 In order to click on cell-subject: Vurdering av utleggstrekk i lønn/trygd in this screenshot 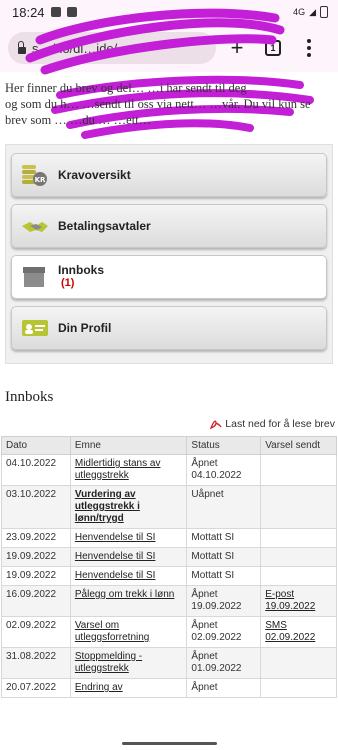, I will do `click(128, 507)`.